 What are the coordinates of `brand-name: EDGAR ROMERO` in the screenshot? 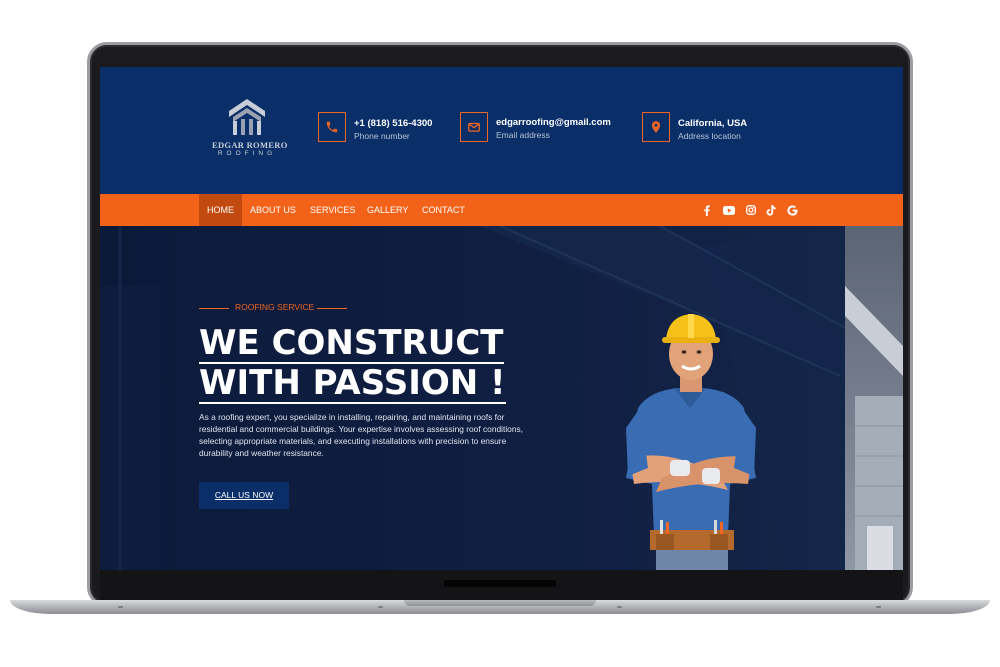 It's located at (250, 145).